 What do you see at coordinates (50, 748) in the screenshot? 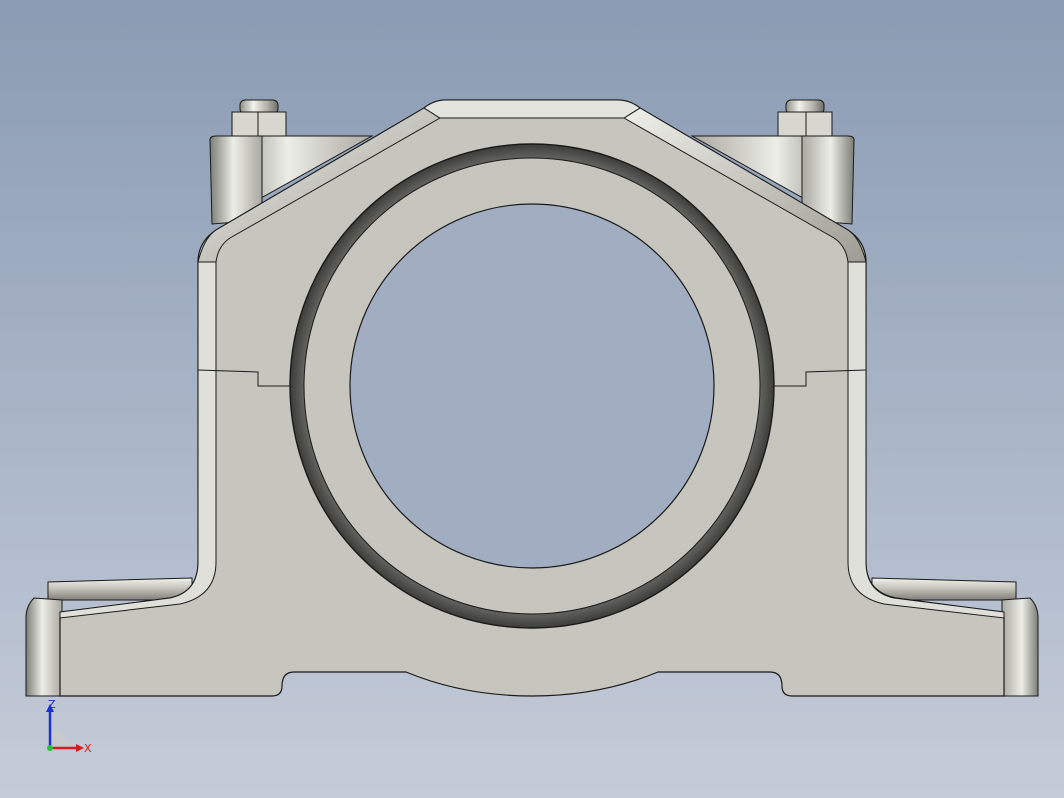
I see `origin-dot` at bounding box center [50, 748].